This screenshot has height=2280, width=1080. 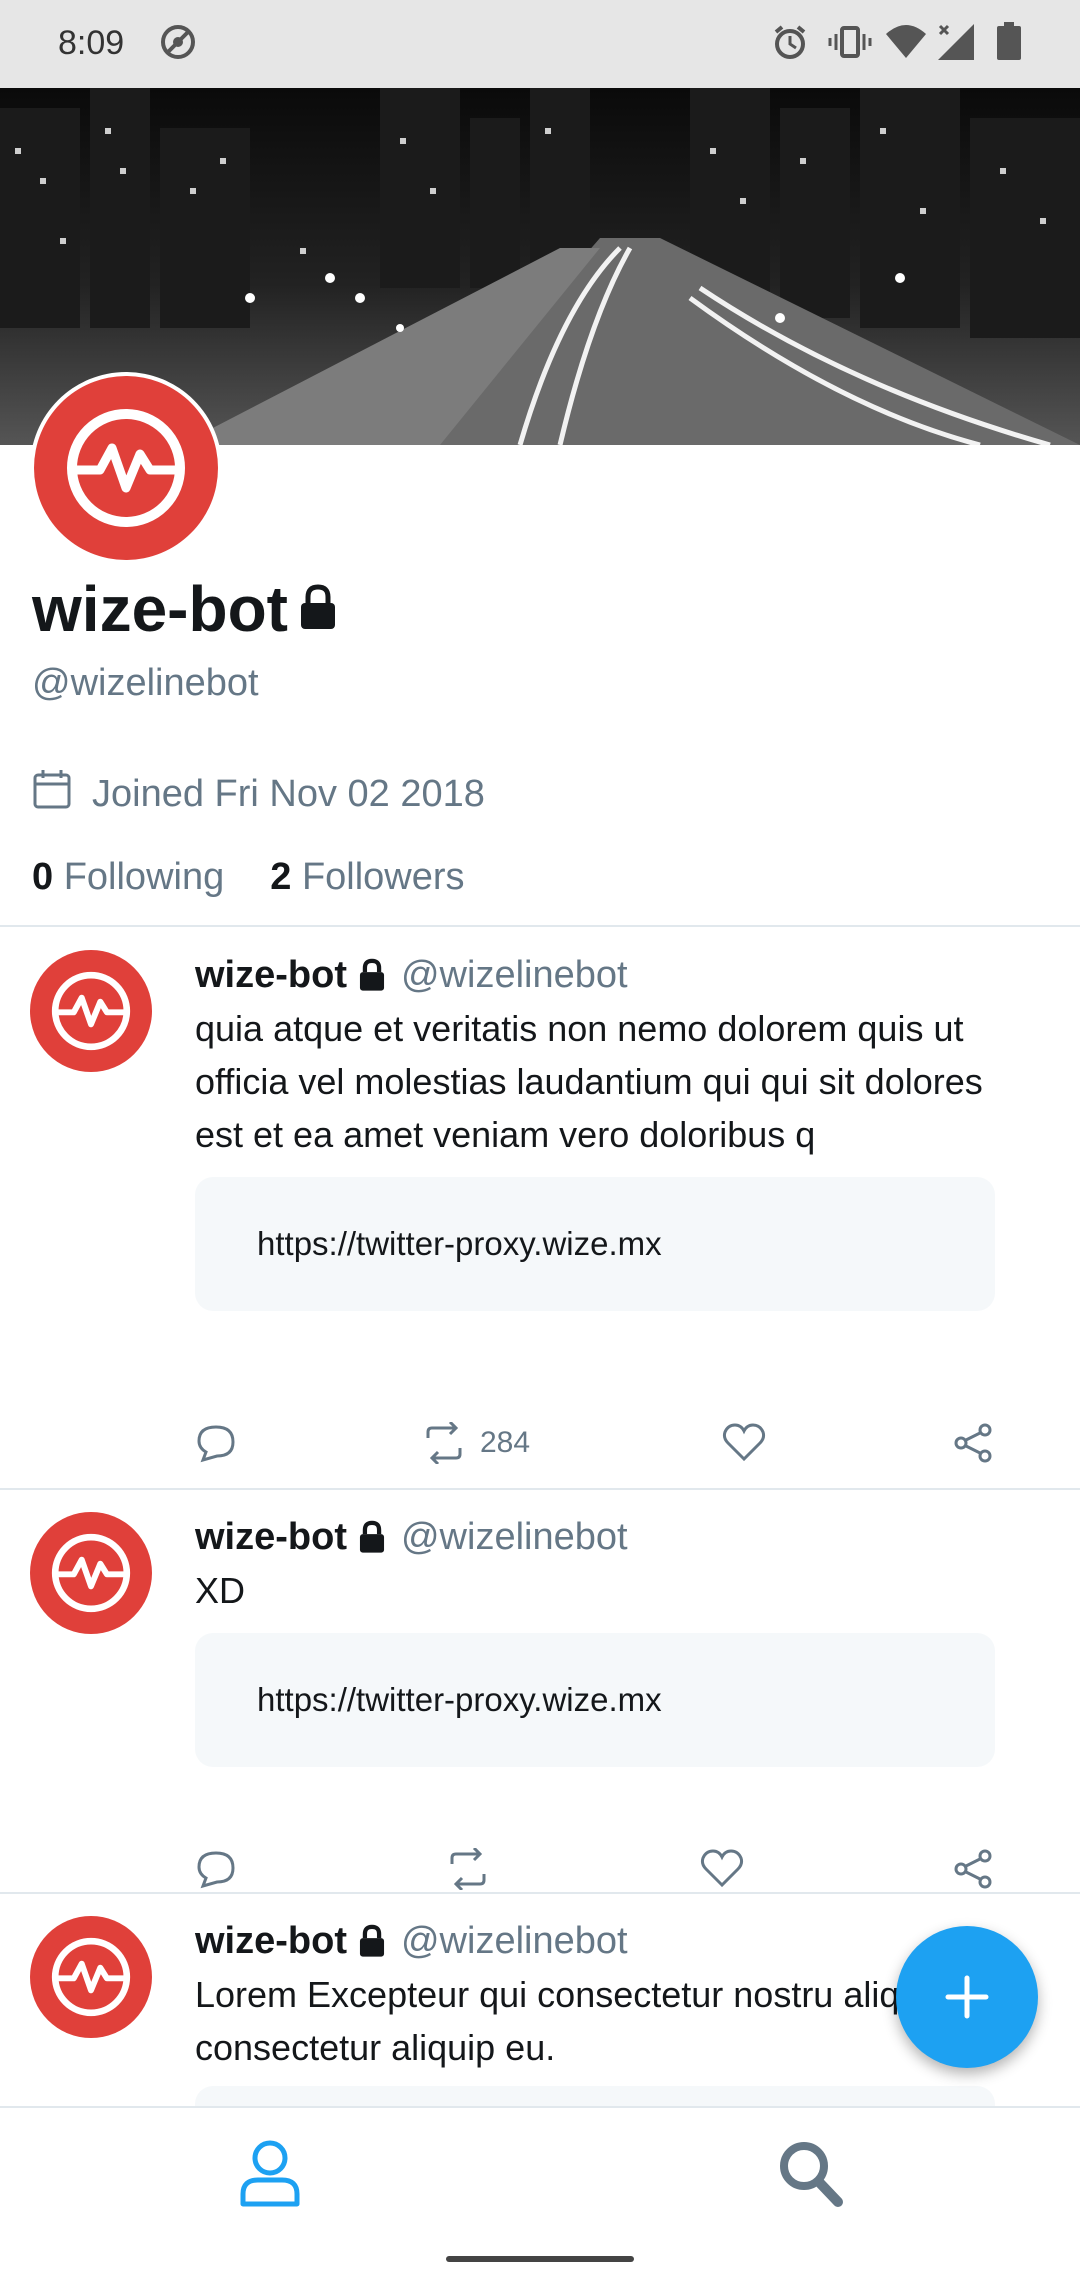 What do you see at coordinates (1009, 44) in the screenshot?
I see `battery-icon` at bounding box center [1009, 44].